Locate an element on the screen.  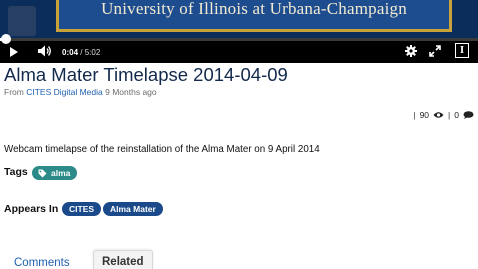
current-time: 0:04 is located at coordinates (70, 52).